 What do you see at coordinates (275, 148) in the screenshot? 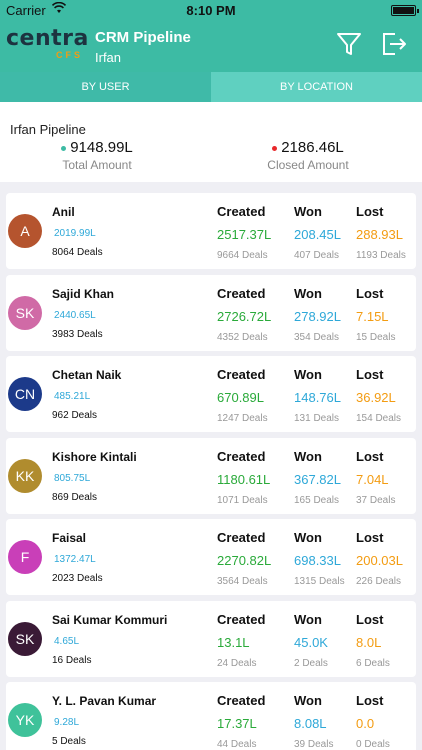
I see `closed-dot-icon` at bounding box center [275, 148].